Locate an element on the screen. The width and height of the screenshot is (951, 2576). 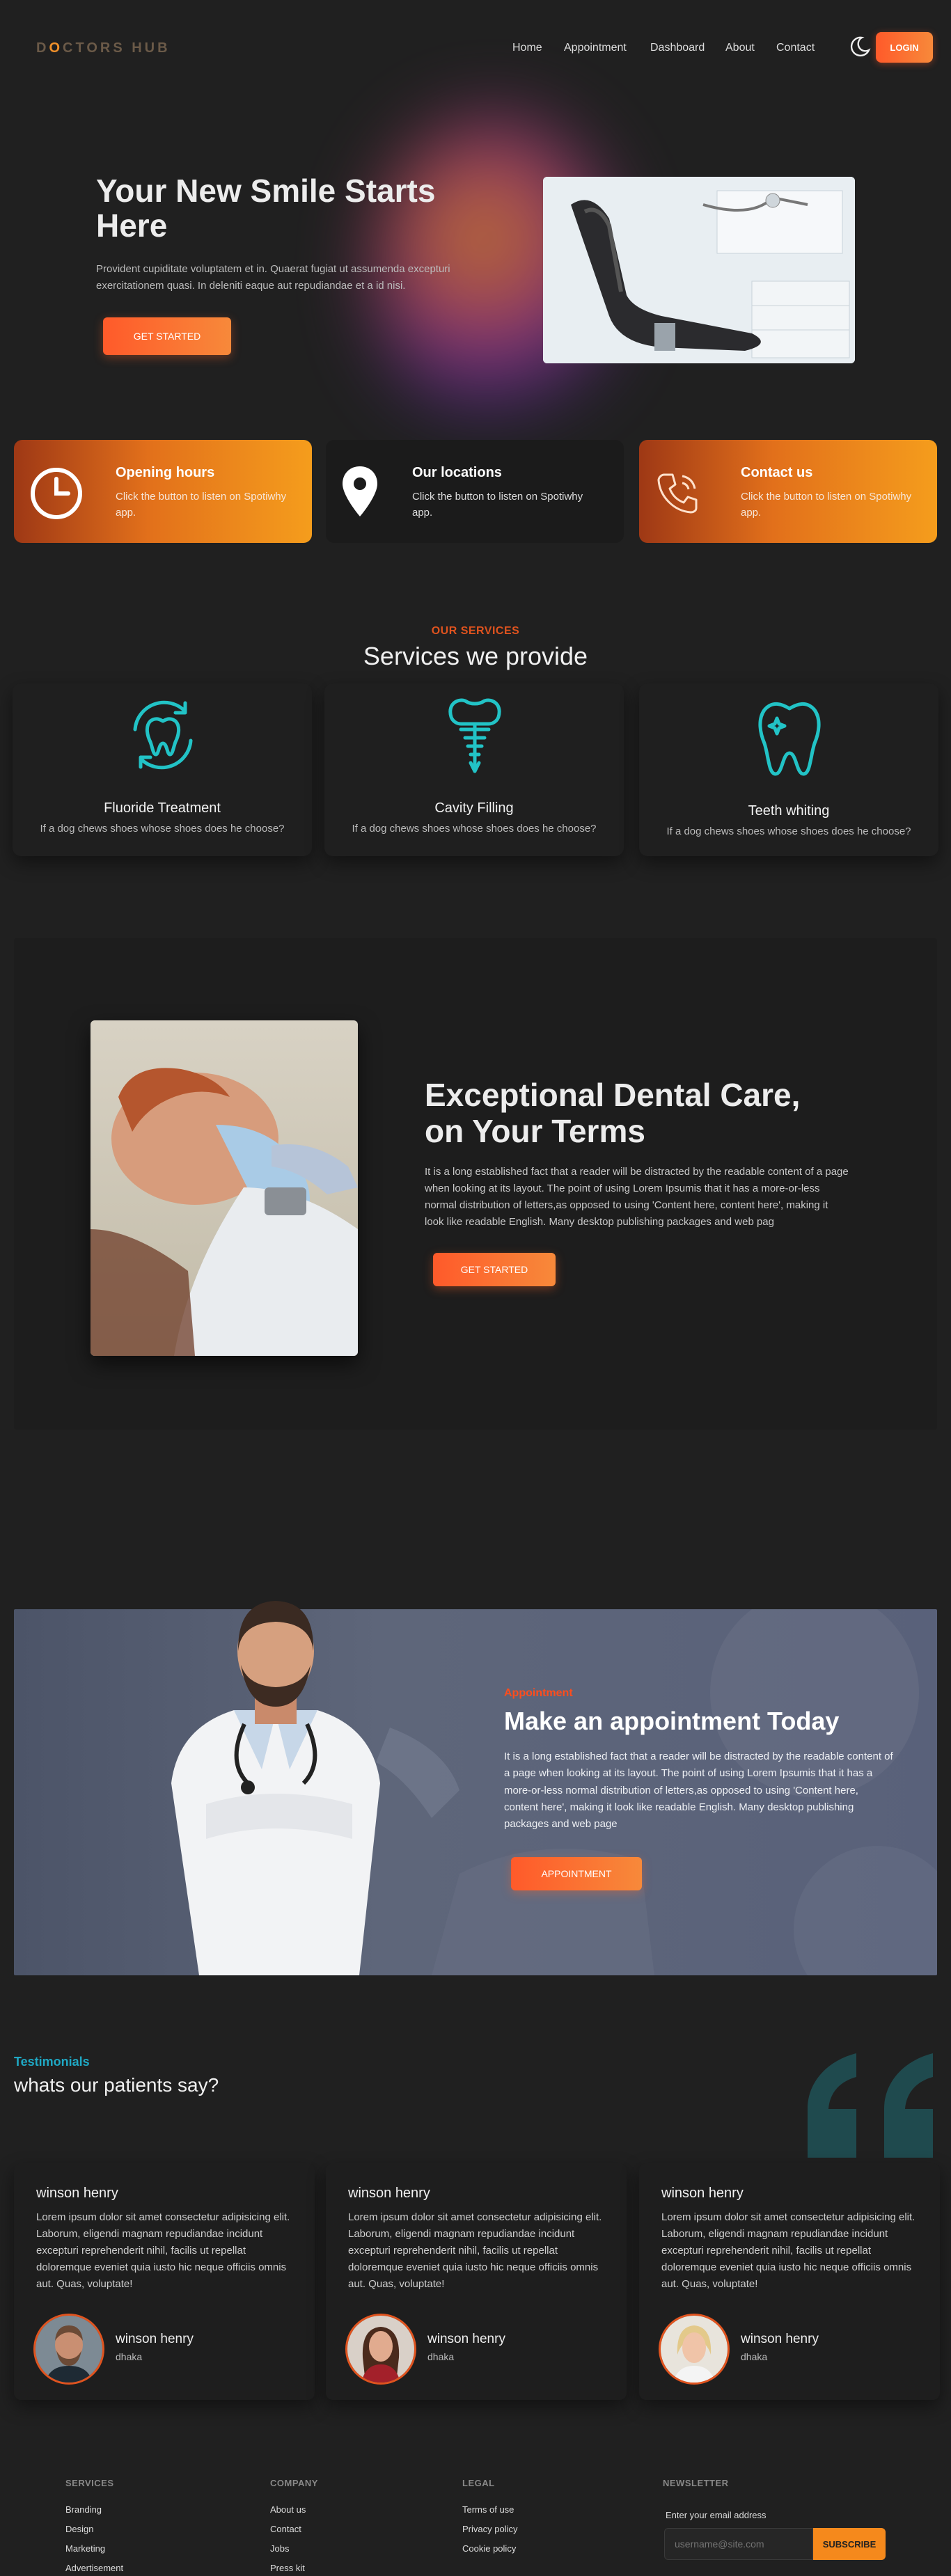
moon-icon is located at coordinates (860, 46).